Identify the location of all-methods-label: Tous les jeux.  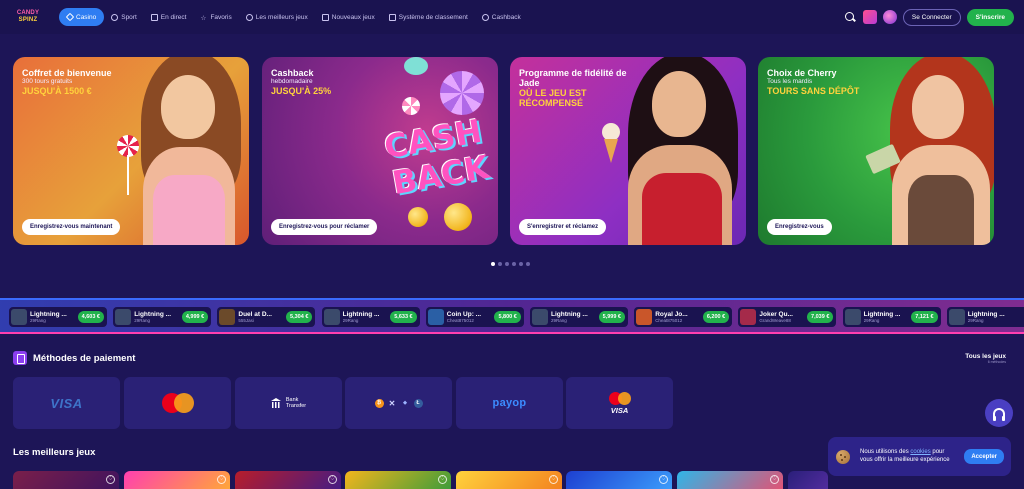
(985, 356).